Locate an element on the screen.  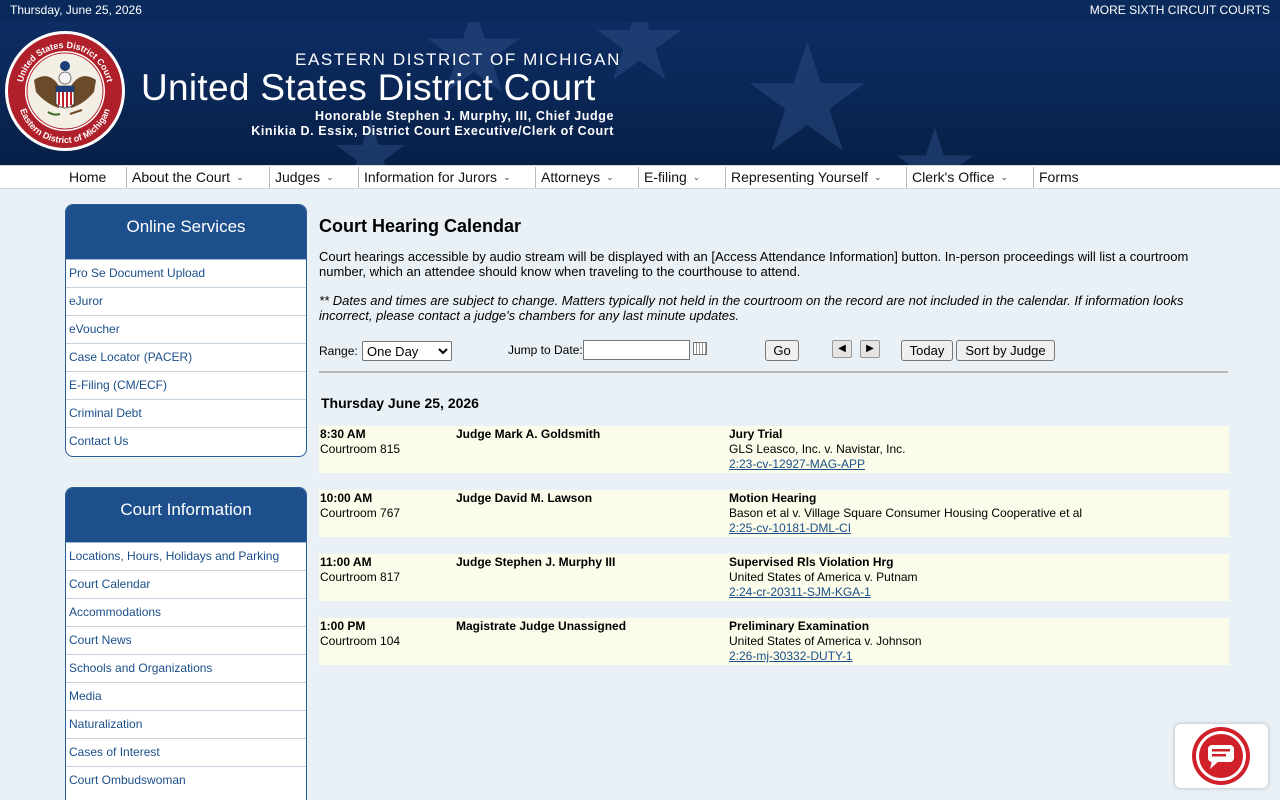
nav-forms: Forms is located at coordinates (1056, 177).